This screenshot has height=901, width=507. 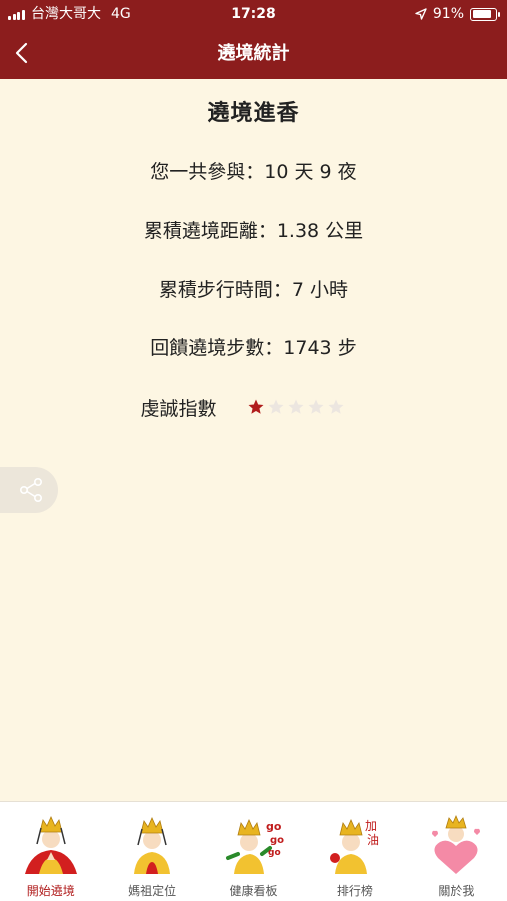 I want to click on mazu-gogogo-icon: go go go, so click(x=254, y=846).